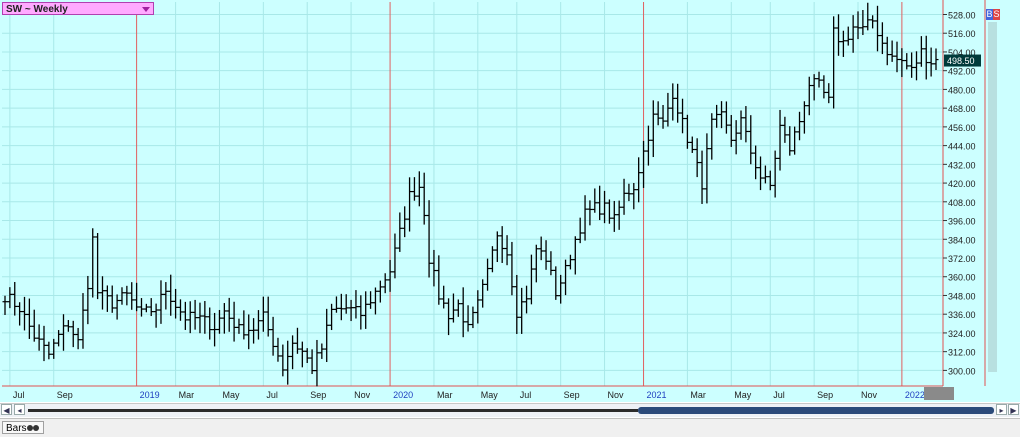 This screenshot has width=1024, height=437. I want to click on symbol-selector: SW ~ Weekly, so click(78, 8).